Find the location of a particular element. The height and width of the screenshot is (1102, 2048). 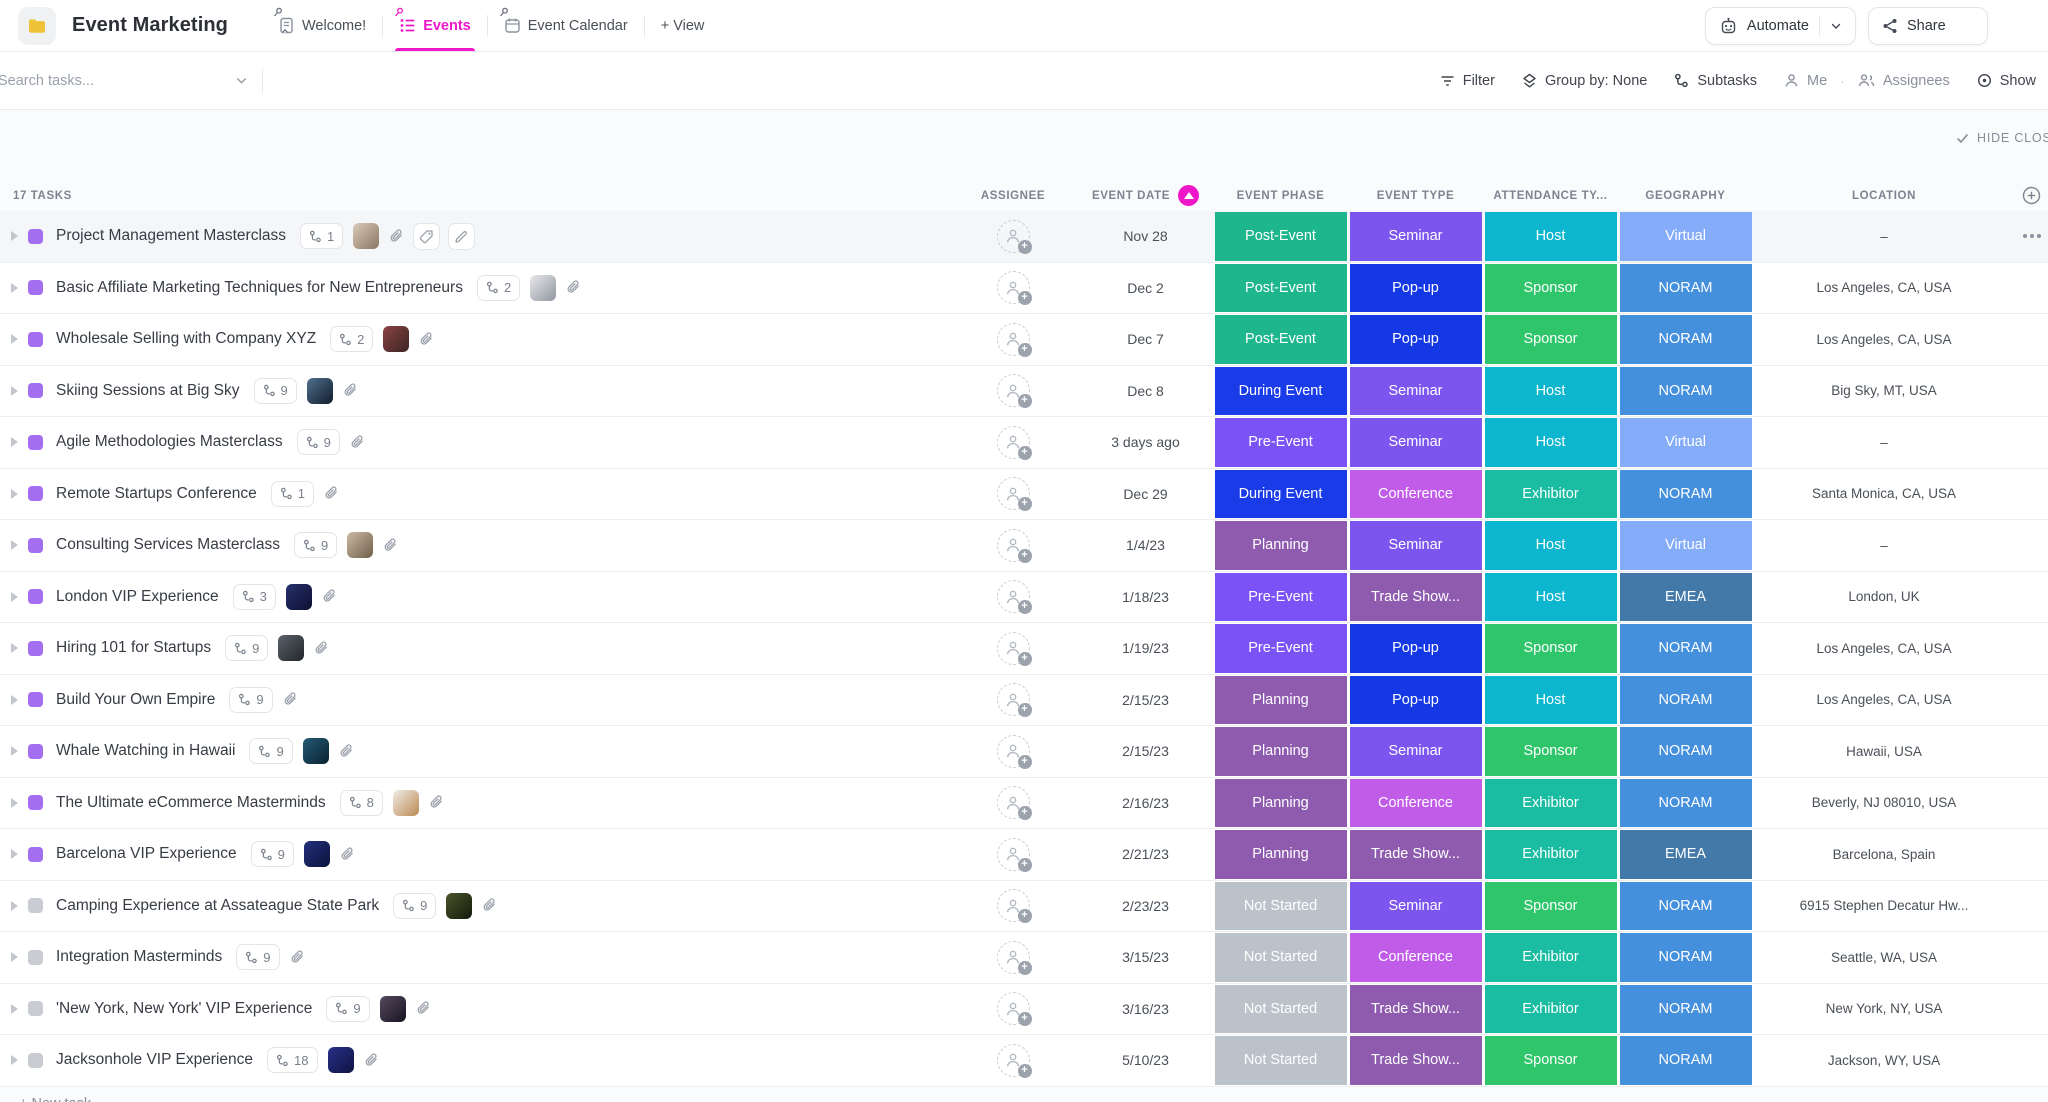

subtask-count-badge: 18 is located at coordinates (292, 1060).